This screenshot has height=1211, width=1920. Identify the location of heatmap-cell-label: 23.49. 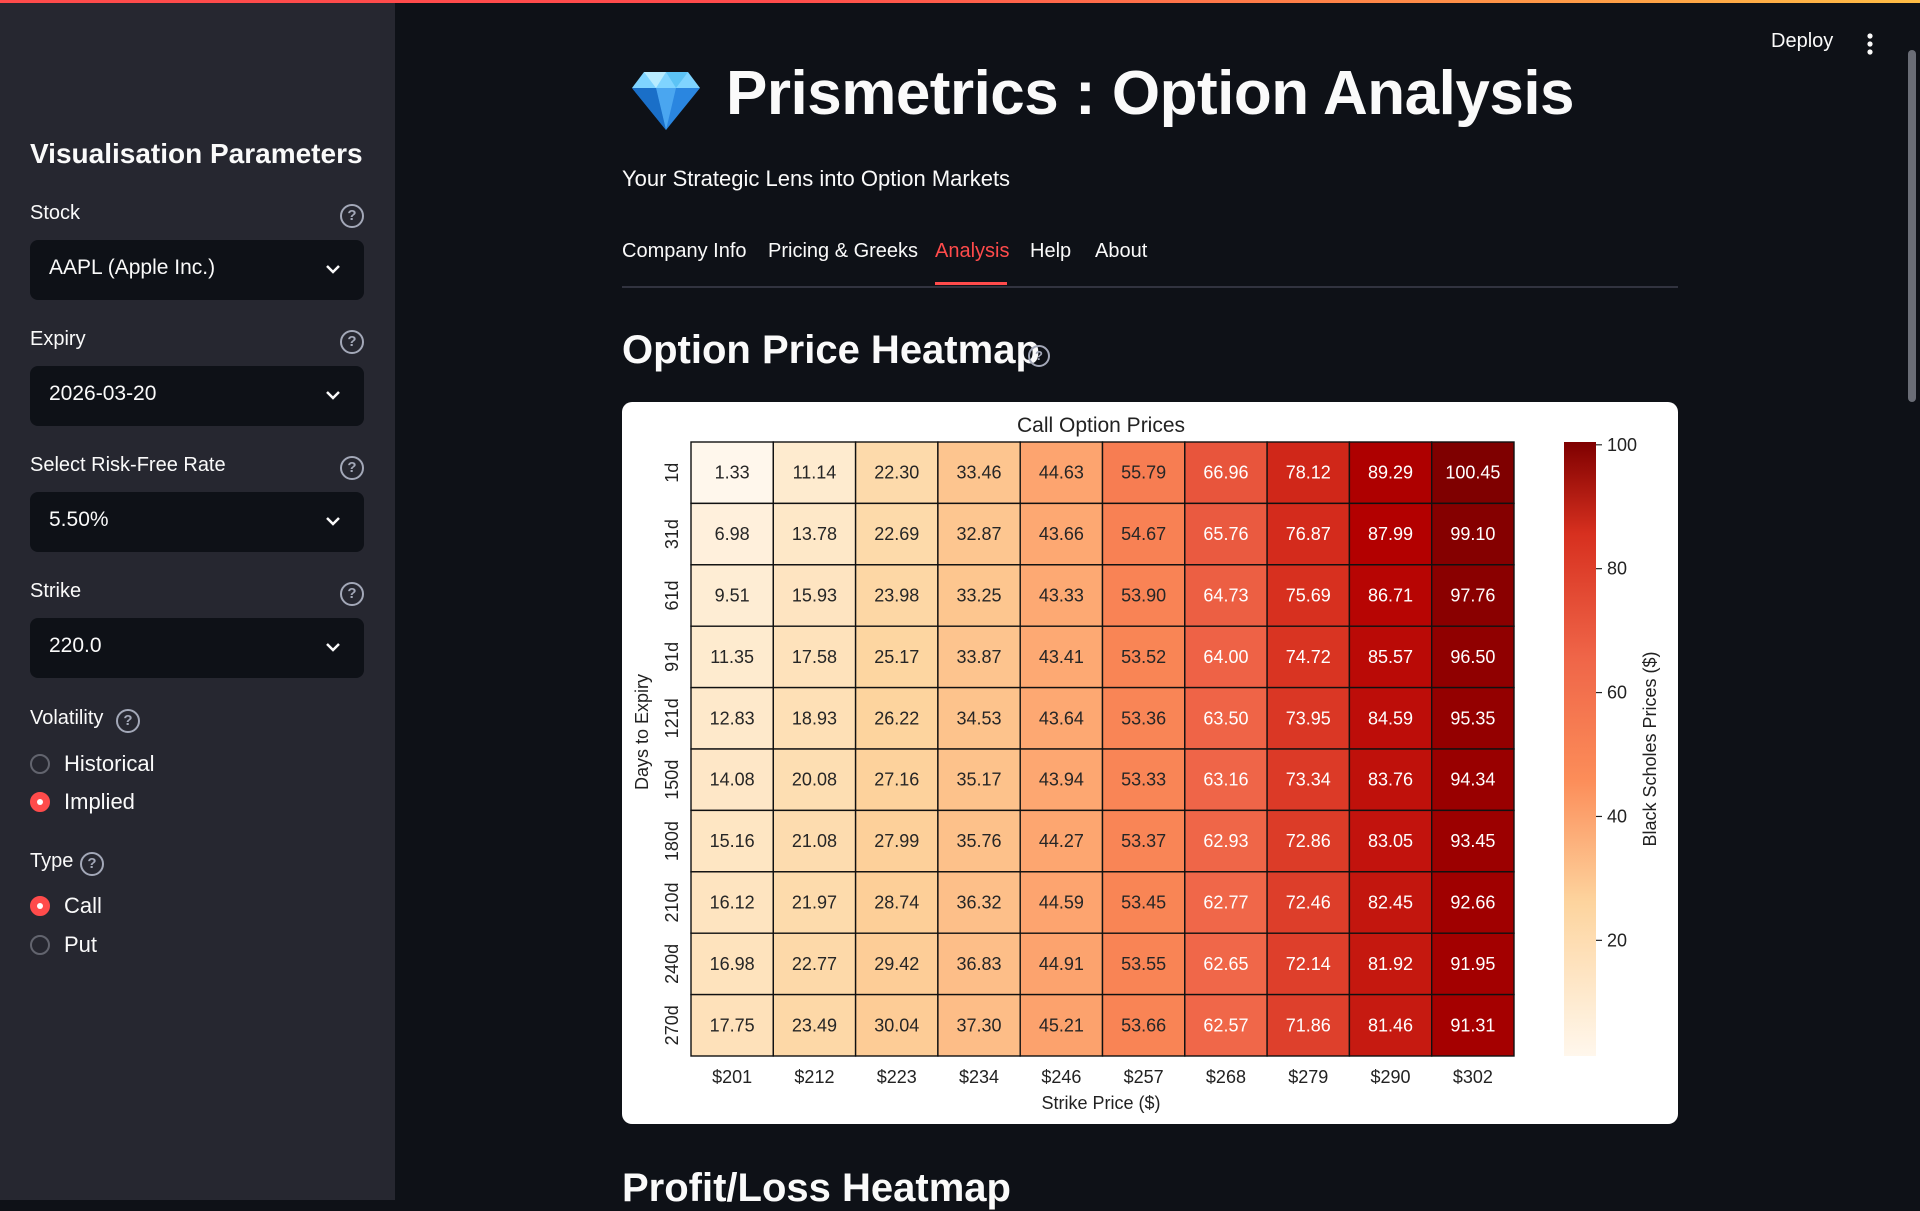
(814, 1025).